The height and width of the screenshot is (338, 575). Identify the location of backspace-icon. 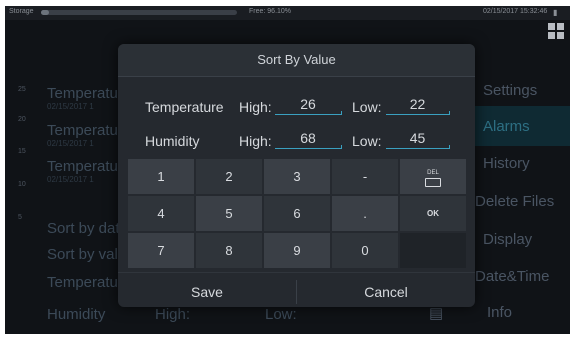
(433, 182).